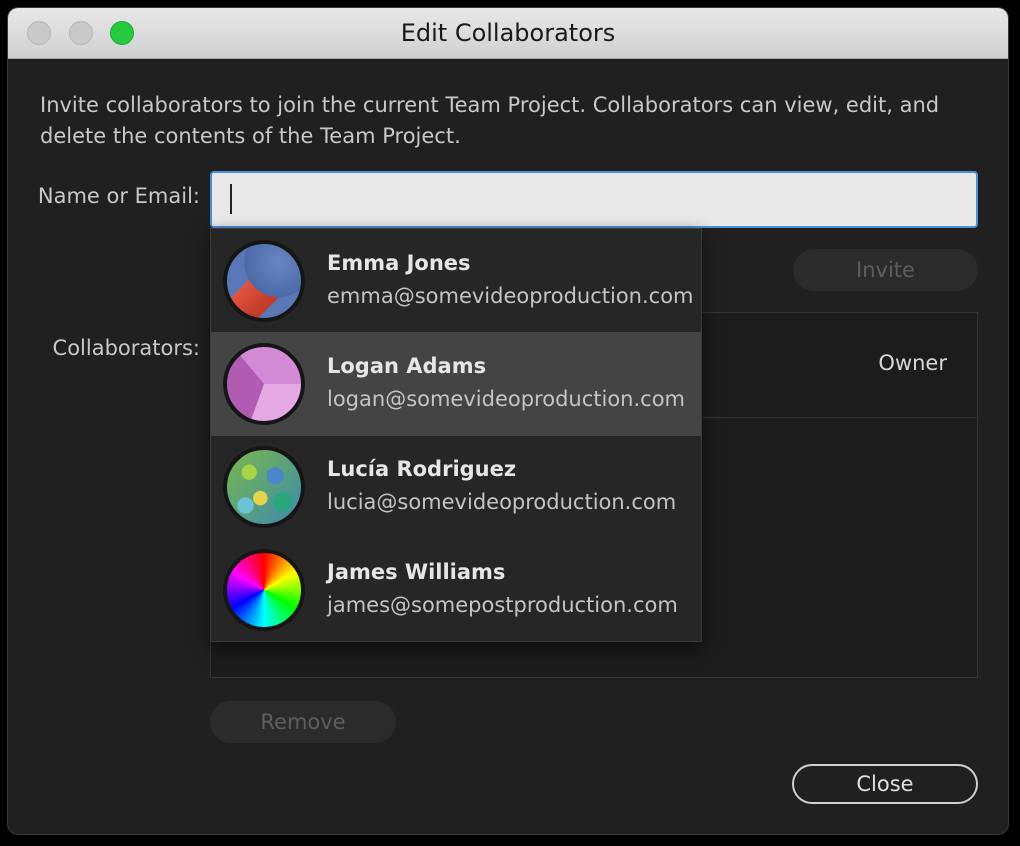  I want to click on window-title: Edit Collaborators, so click(508, 33).